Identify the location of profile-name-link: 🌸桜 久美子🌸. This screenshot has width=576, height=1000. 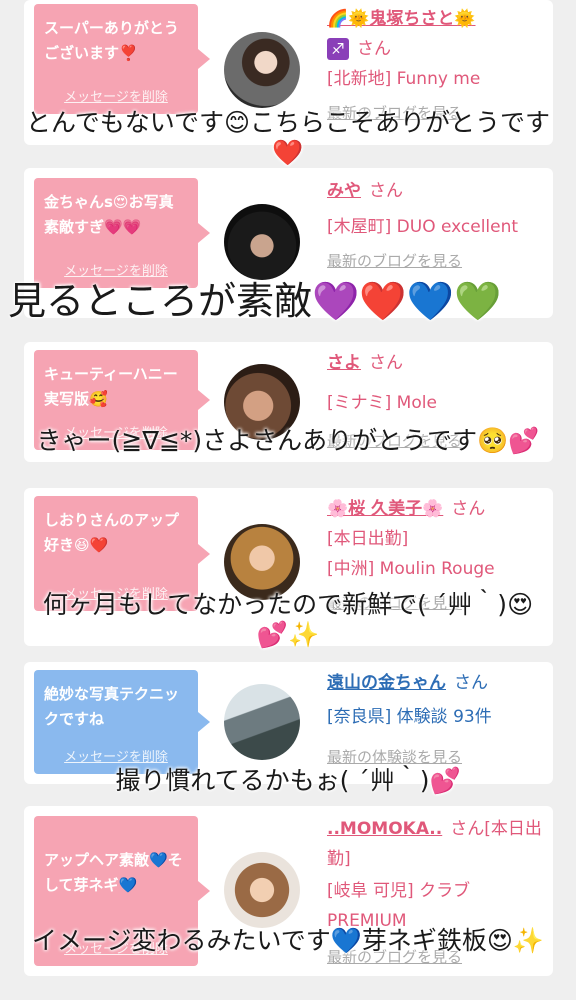
(385, 509).